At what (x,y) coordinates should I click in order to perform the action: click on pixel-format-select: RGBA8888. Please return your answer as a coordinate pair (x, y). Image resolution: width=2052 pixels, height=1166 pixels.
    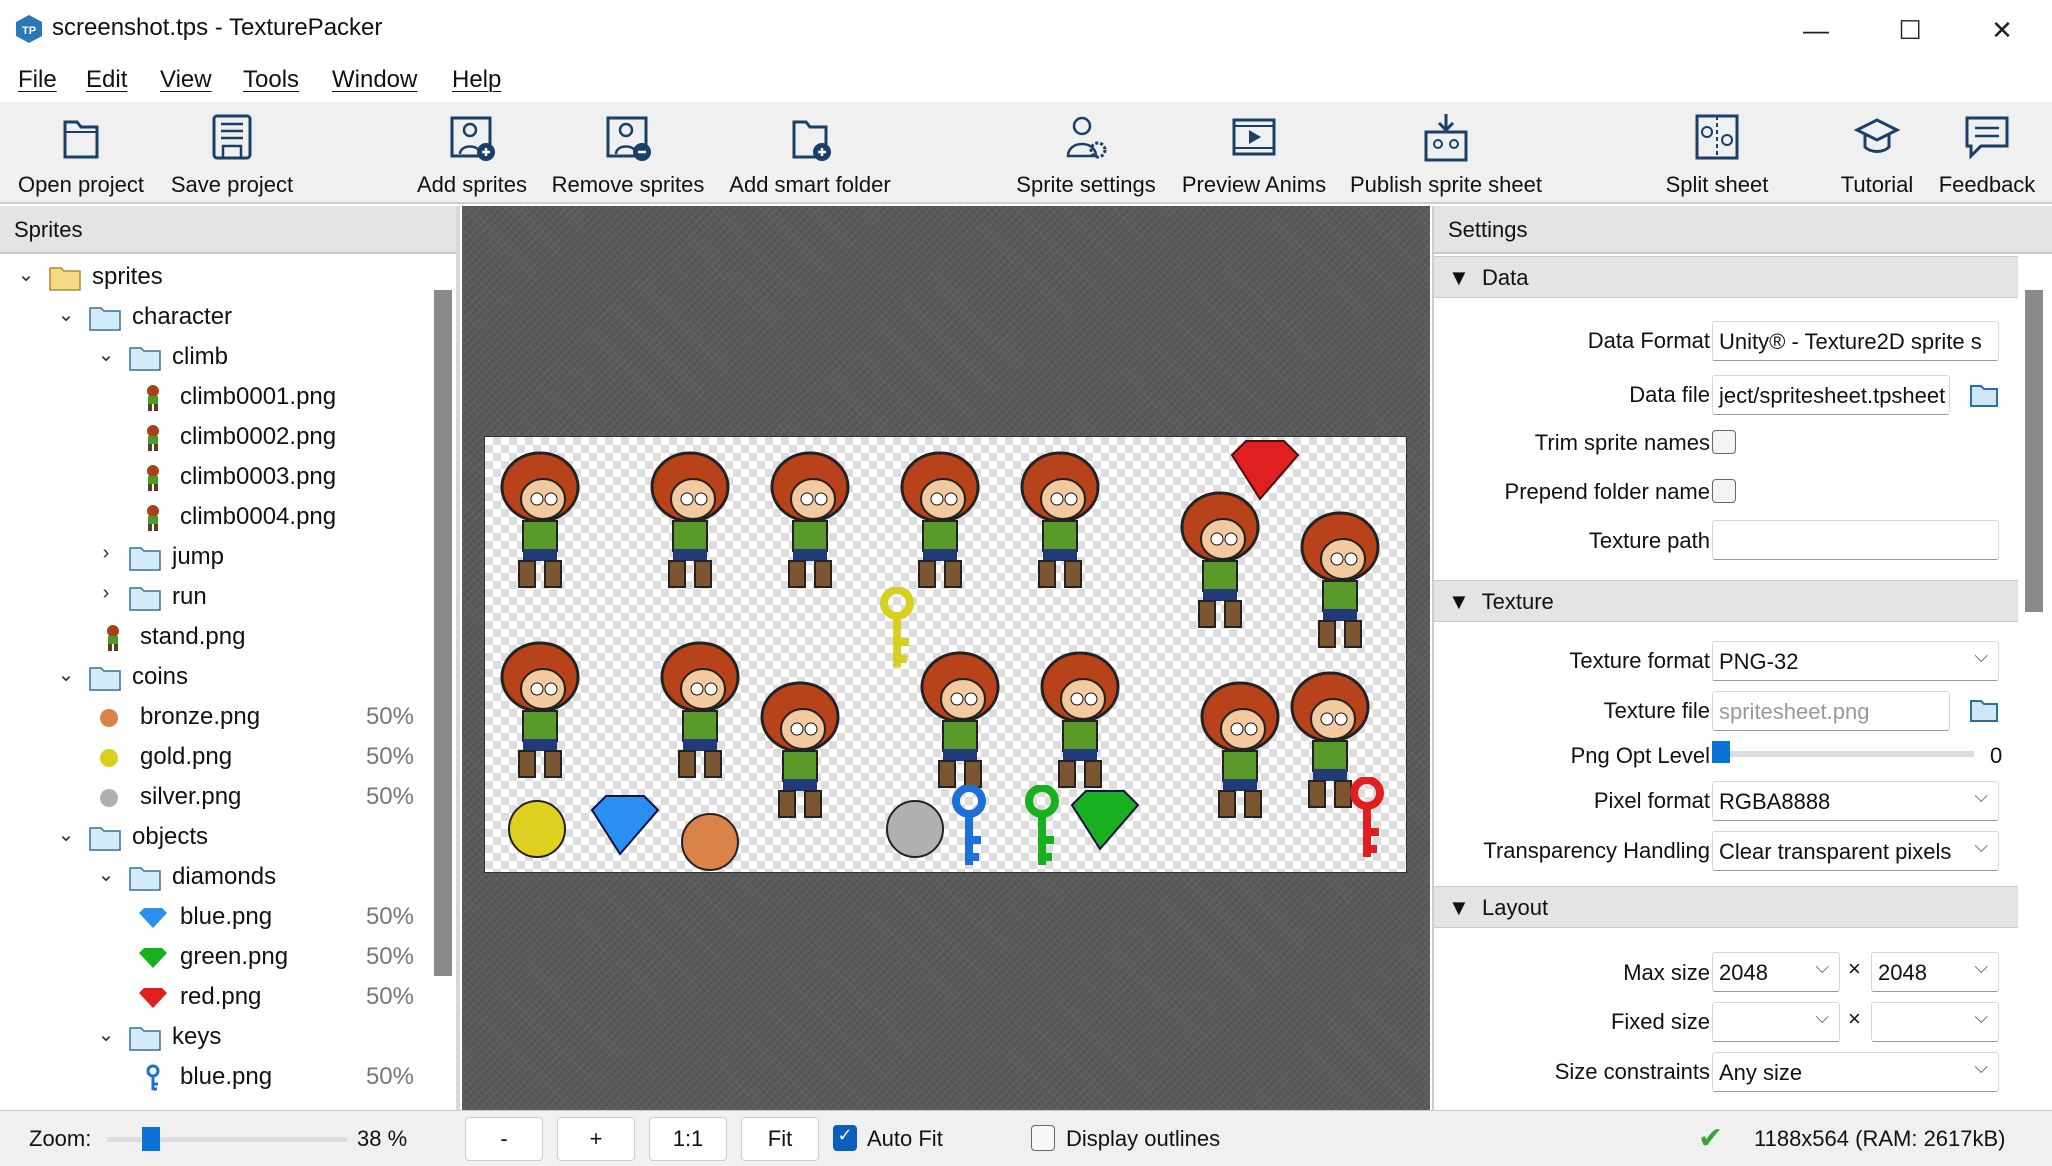
    Looking at the image, I should click on (1855, 801).